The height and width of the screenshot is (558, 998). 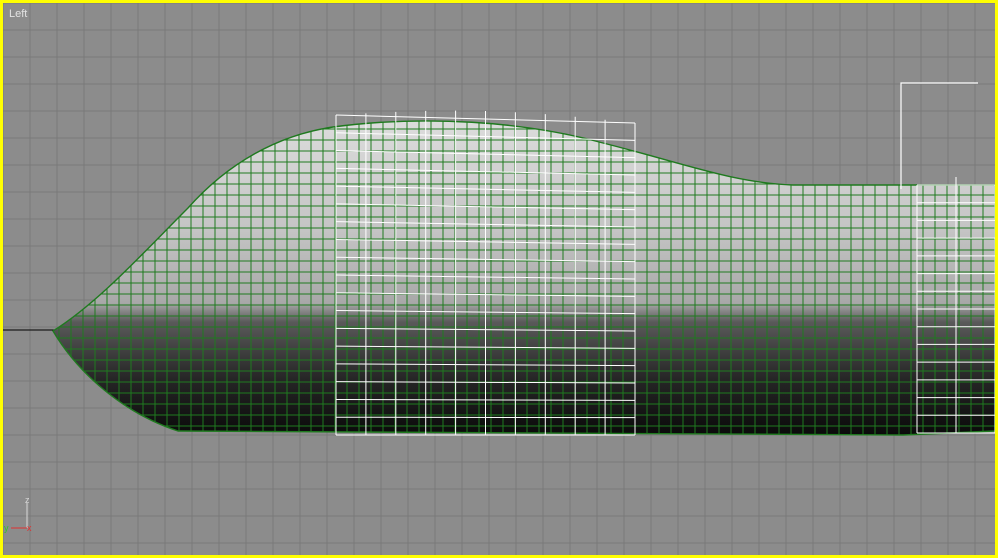 I want to click on axis-tripod: z y x, so click(x=18, y=514).